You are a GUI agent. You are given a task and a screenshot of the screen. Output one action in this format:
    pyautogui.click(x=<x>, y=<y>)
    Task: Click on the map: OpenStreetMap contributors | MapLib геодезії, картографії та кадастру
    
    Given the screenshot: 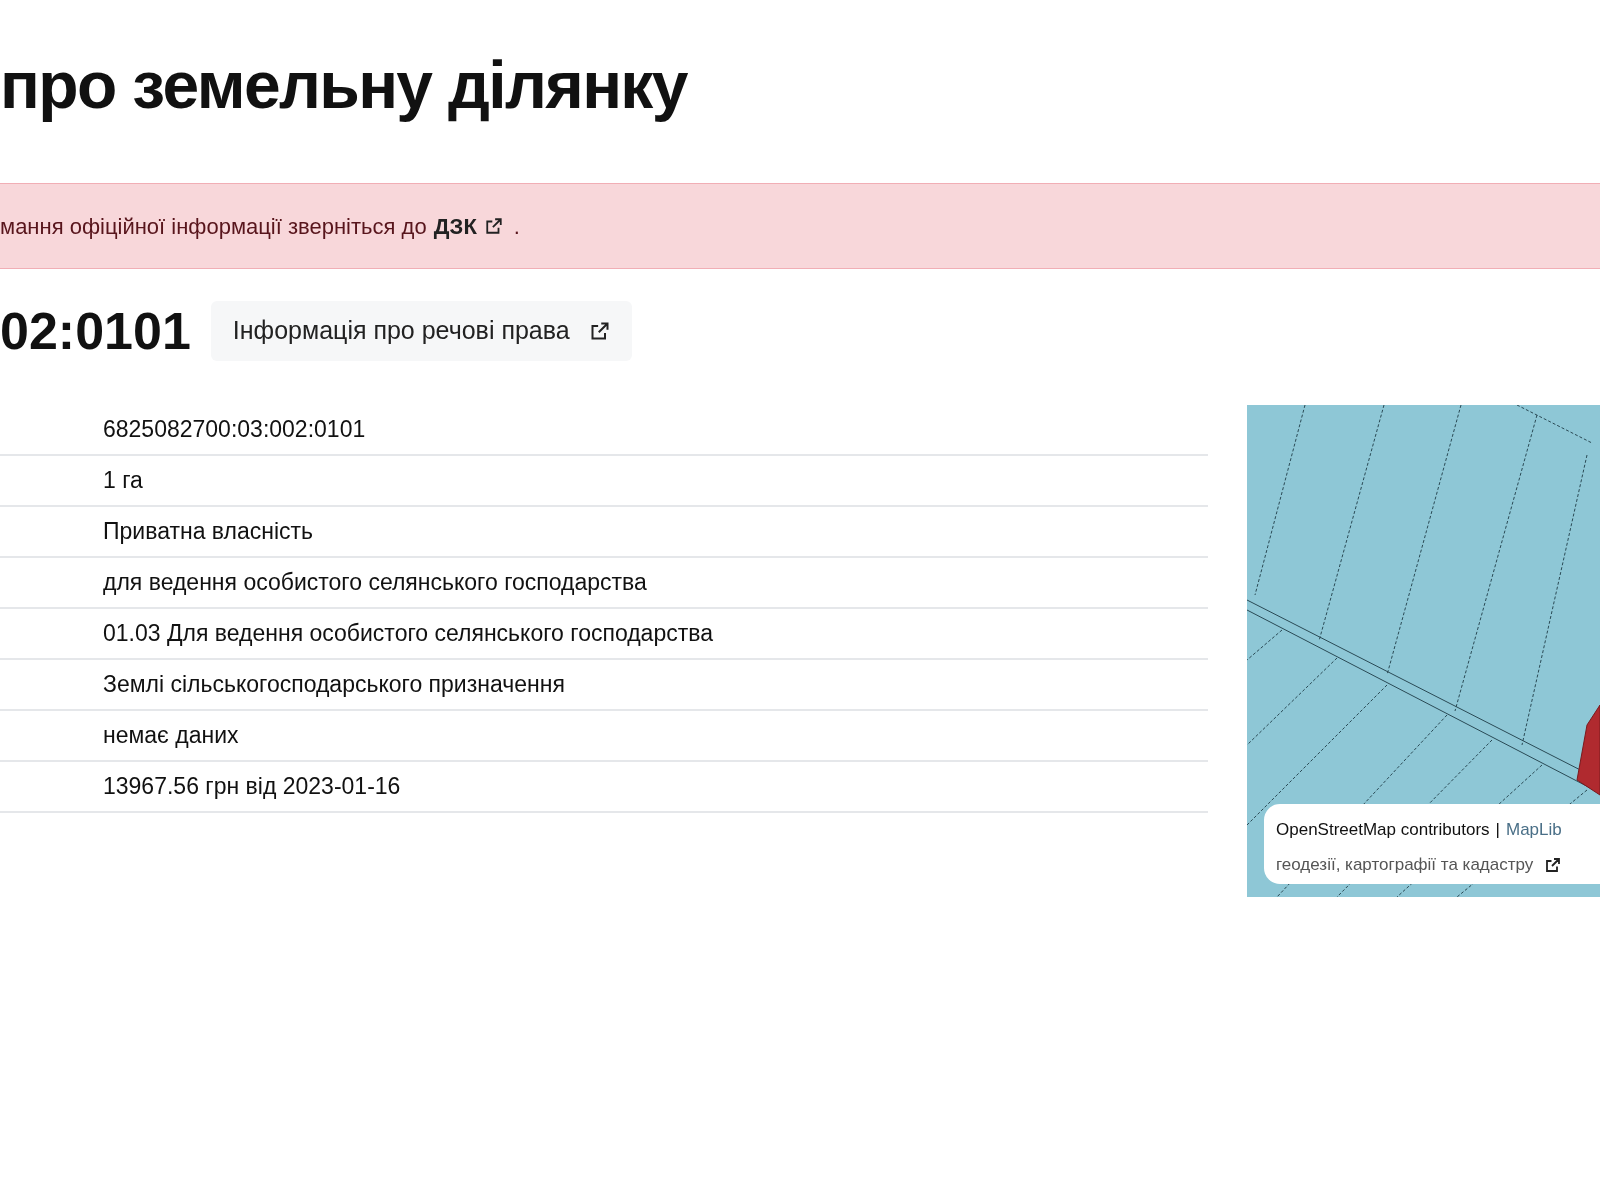 What is the action you would take?
    pyautogui.click(x=1423, y=651)
    